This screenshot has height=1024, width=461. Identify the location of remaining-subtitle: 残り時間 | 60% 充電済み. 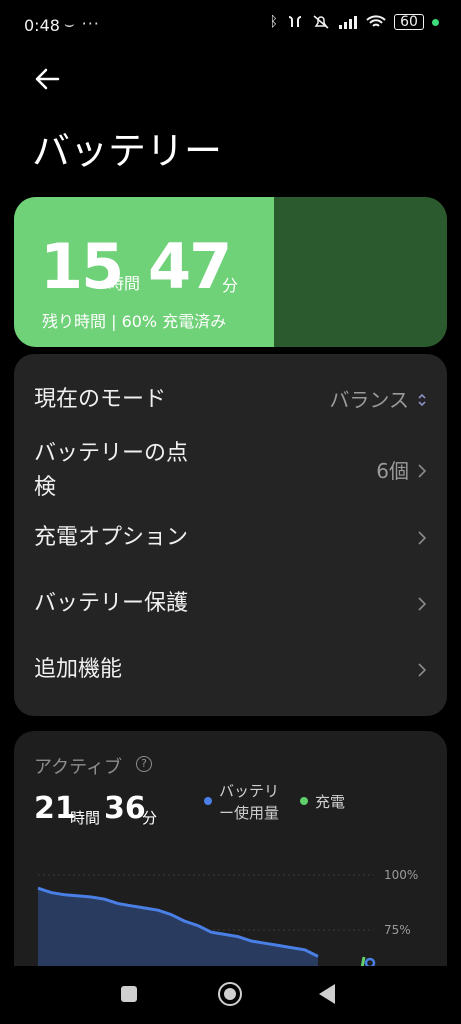
(134, 321).